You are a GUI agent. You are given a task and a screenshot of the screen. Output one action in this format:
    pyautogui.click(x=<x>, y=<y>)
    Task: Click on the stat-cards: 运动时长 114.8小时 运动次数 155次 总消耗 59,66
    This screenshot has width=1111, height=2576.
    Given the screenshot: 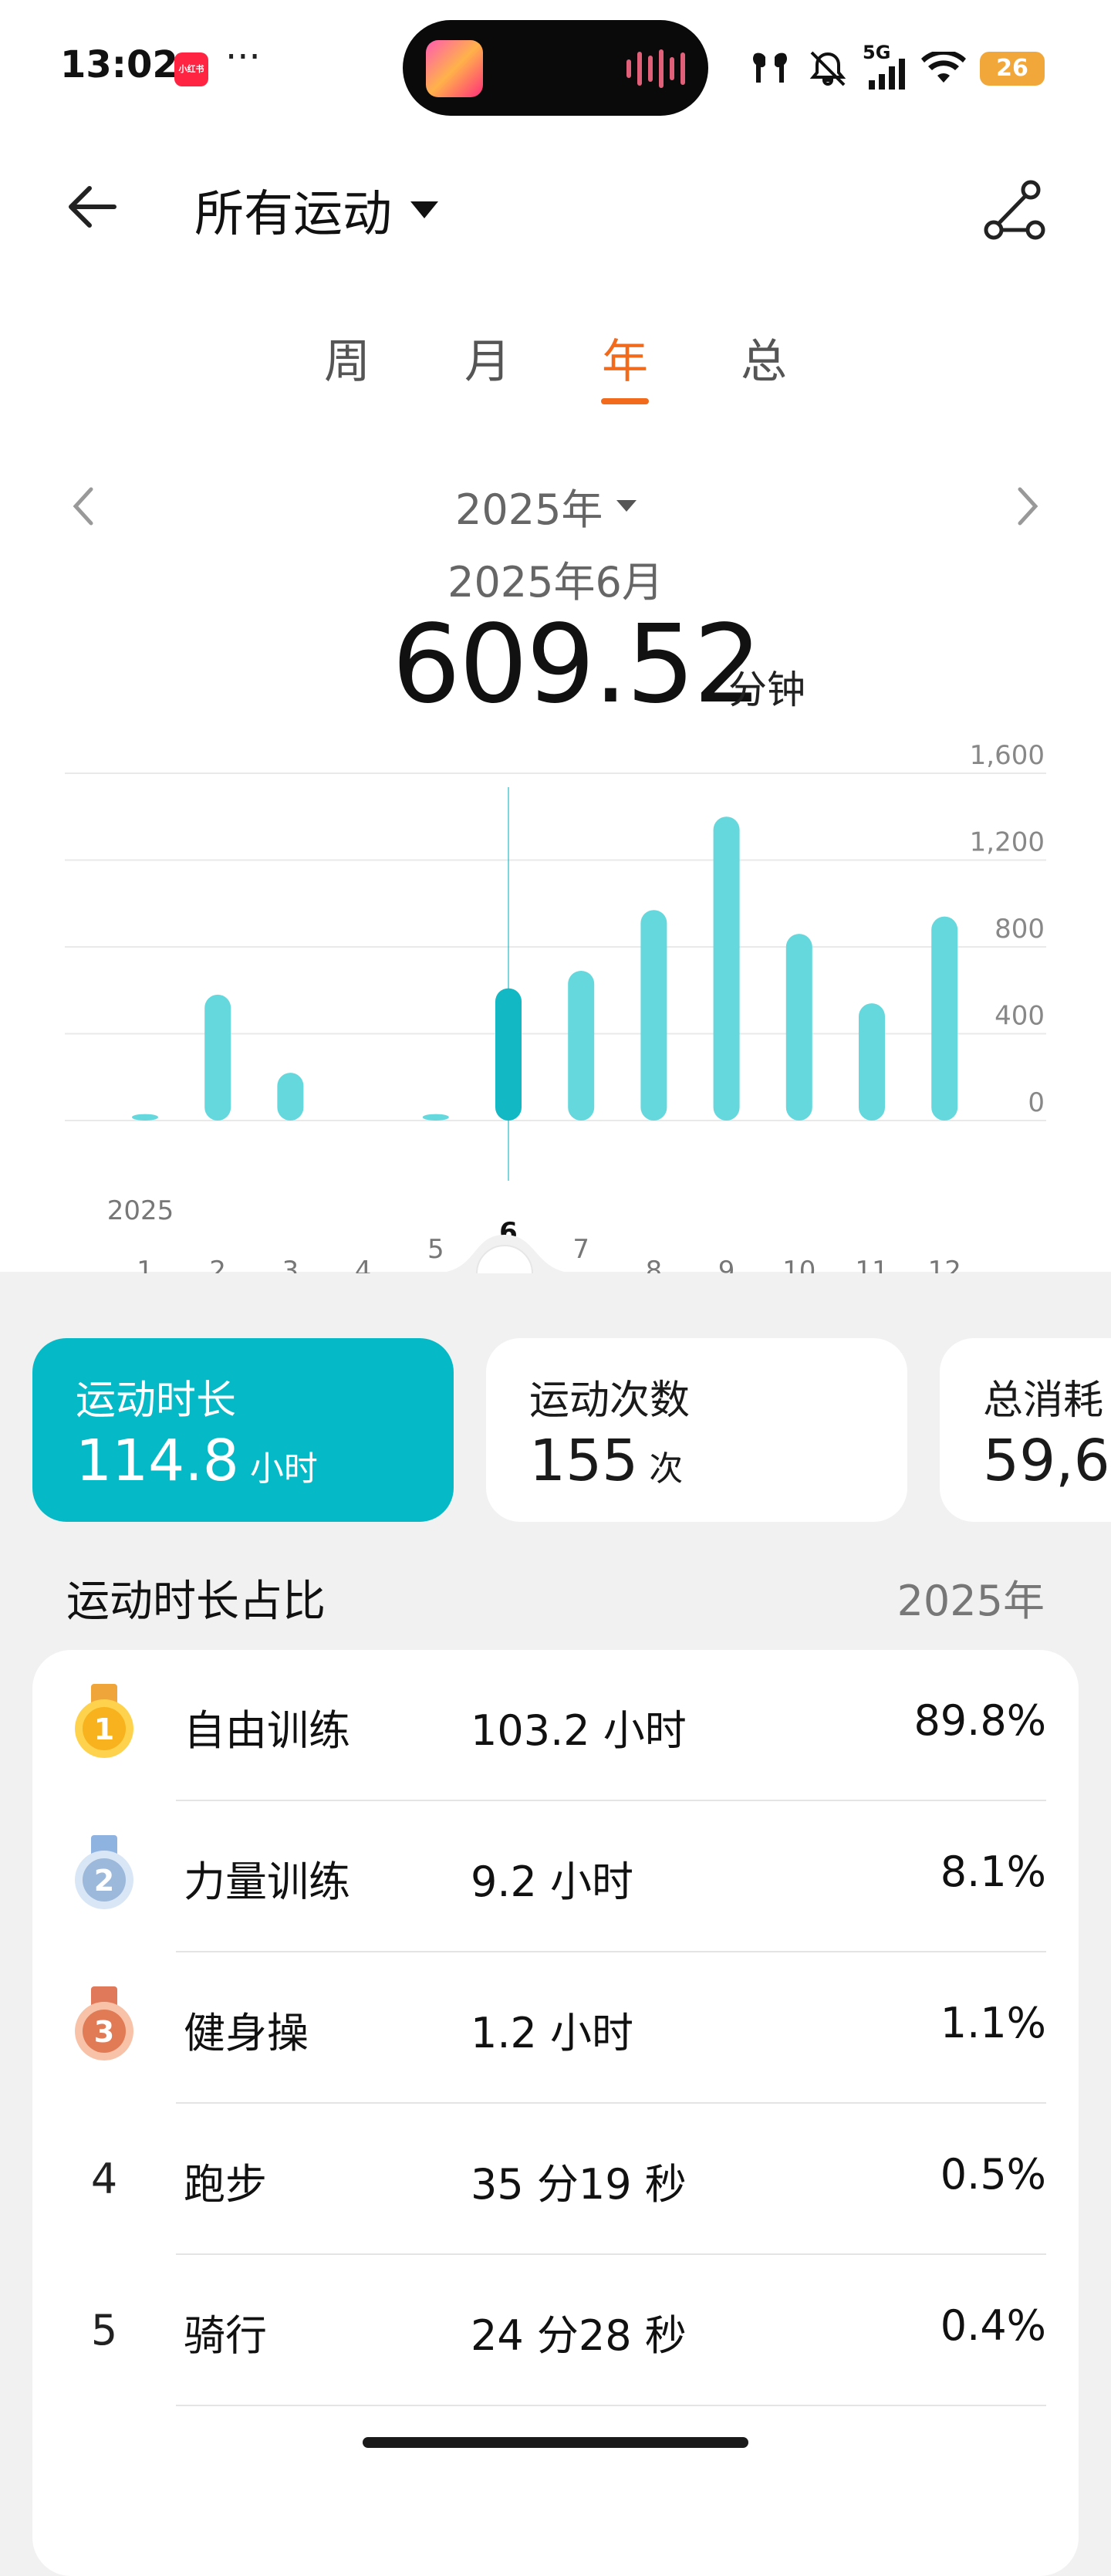 What is the action you would take?
    pyautogui.click(x=571, y=1430)
    